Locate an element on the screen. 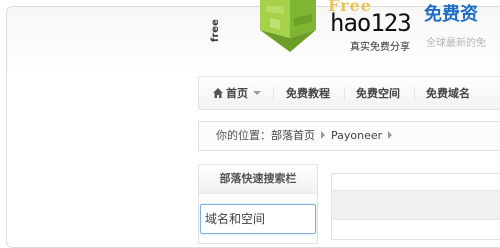 This screenshot has width=500, height=248. nav-item-tutorials: 免费教程 is located at coordinates (308, 93).